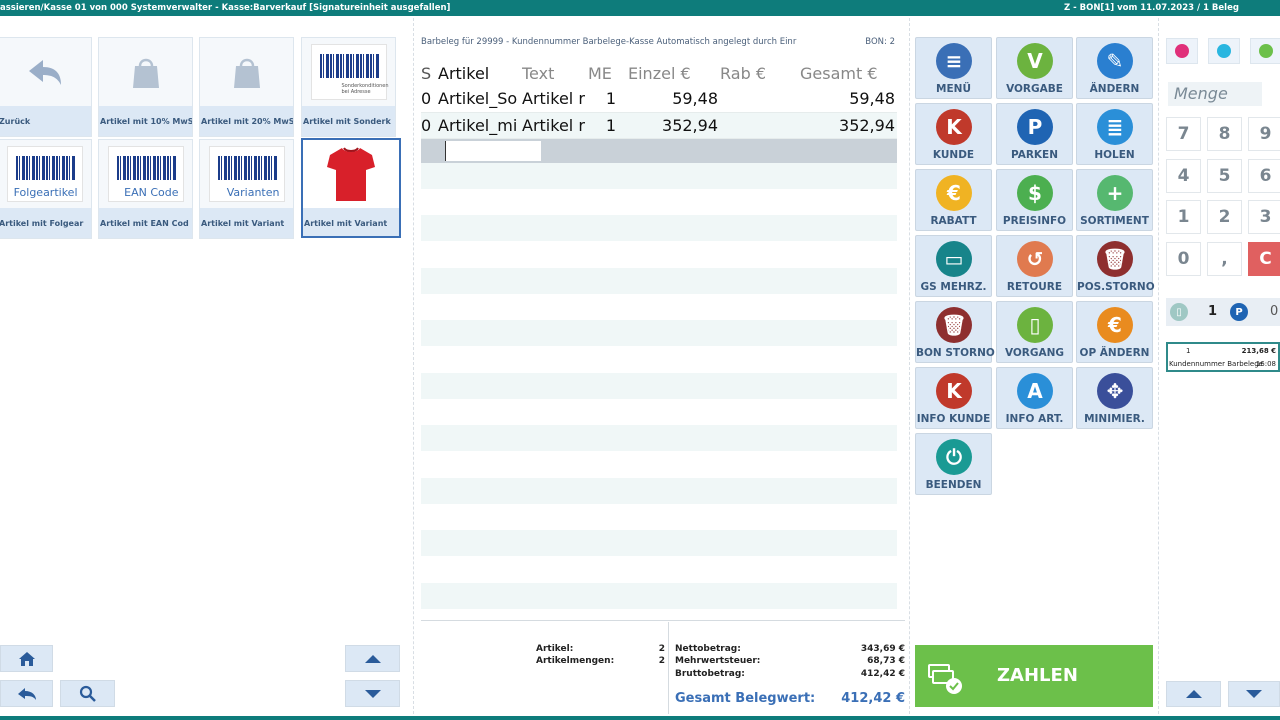 The height and width of the screenshot is (720, 1280). What do you see at coordinates (1224, 51) in the screenshot?
I see `customer-display-cyan-button` at bounding box center [1224, 51].